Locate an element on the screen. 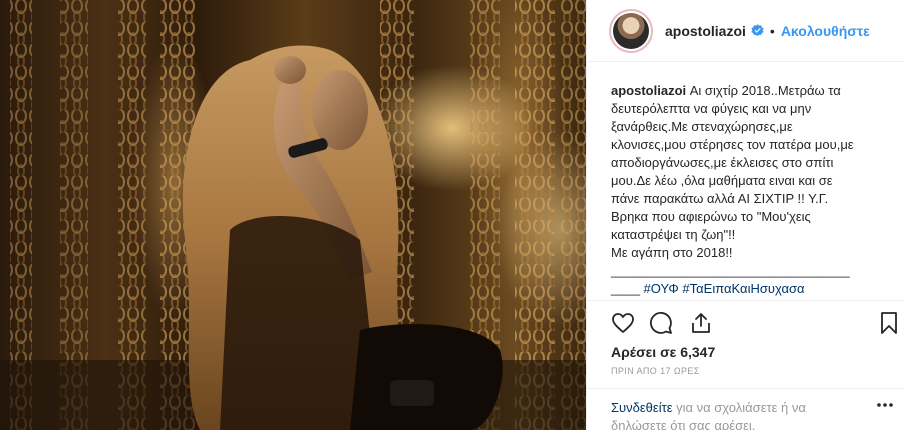 The width and height of the screenshot is (903, 430). caption-line: δευτερόλεπτα να φύγεις και να μην is located at coordinates (711, 108).